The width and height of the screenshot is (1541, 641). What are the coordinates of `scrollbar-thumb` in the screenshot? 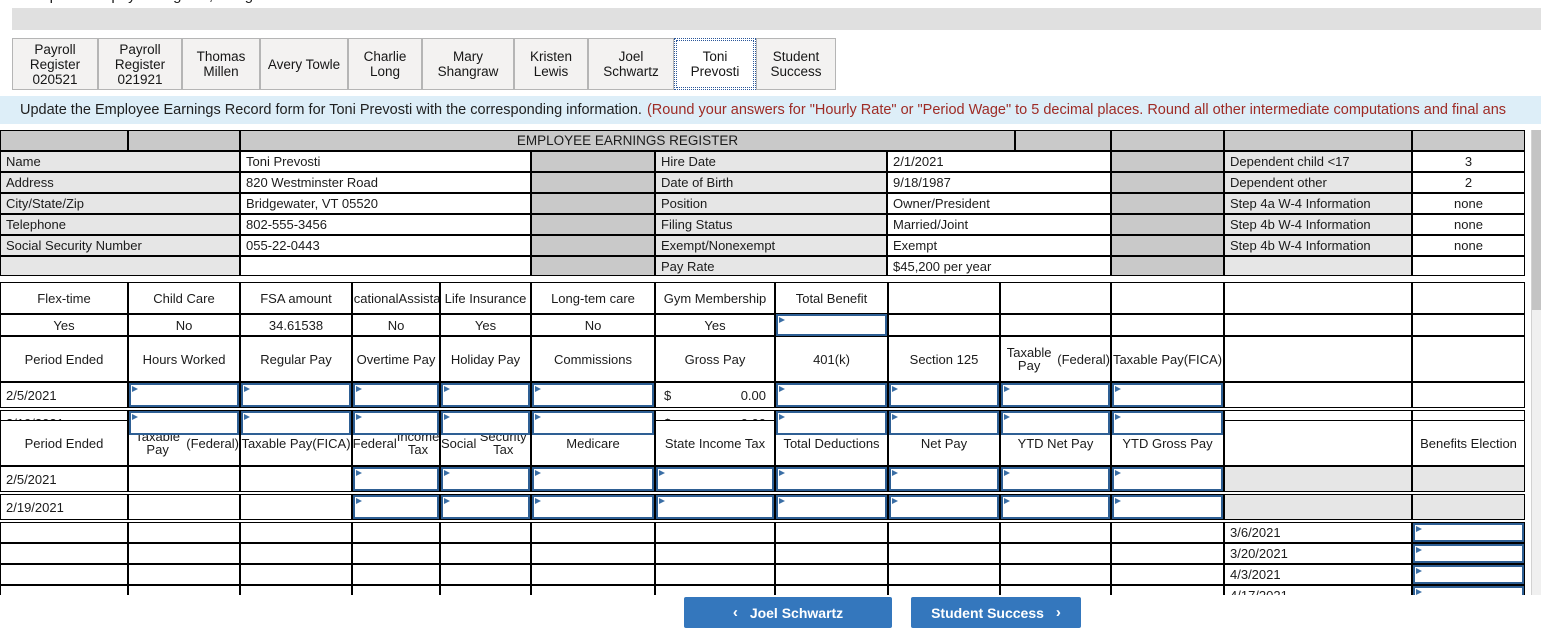 It's located at (1536, 220).